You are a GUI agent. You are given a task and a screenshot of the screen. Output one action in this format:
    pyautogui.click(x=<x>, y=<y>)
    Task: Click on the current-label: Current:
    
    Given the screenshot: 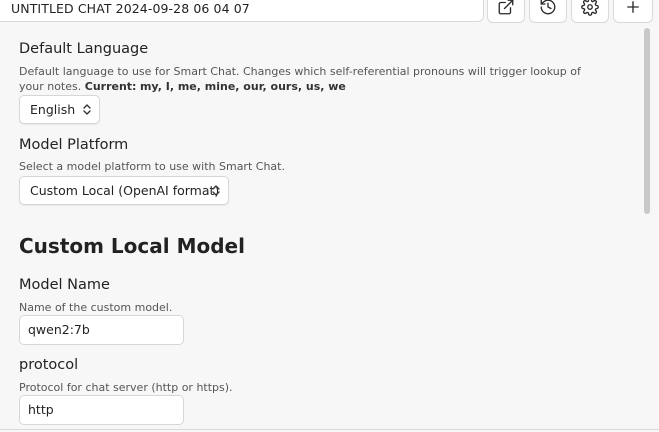 What is the action you would take?
    pyautogui.click(x=110, y=86)
    